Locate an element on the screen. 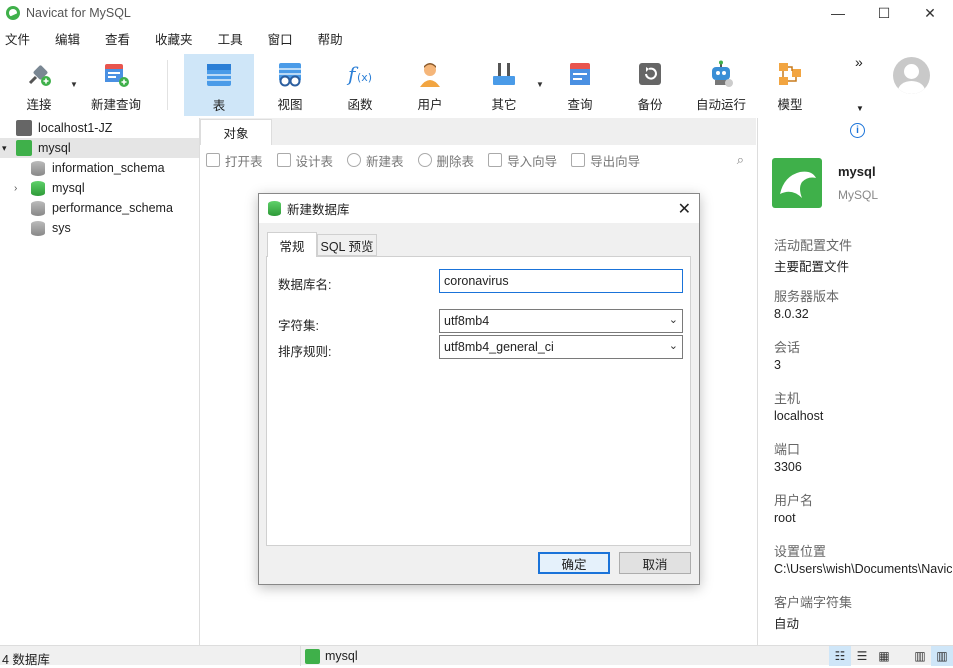 This screenshot has height=668, width=953. prop-value: 主要配置文件 is located at coordinates (812, 267).